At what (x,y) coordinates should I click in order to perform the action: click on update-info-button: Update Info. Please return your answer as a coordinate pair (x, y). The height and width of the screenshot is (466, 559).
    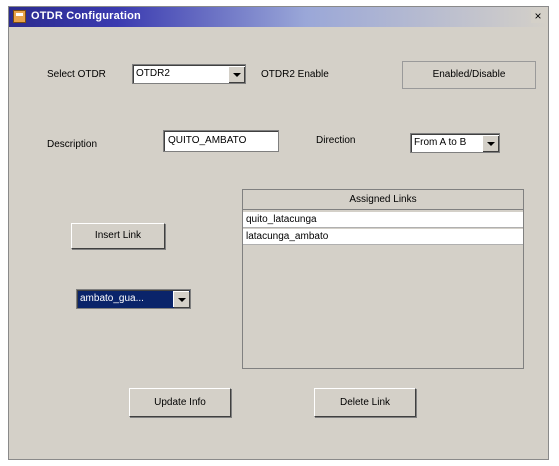
    Looking at the image, I should click on (180, 402).